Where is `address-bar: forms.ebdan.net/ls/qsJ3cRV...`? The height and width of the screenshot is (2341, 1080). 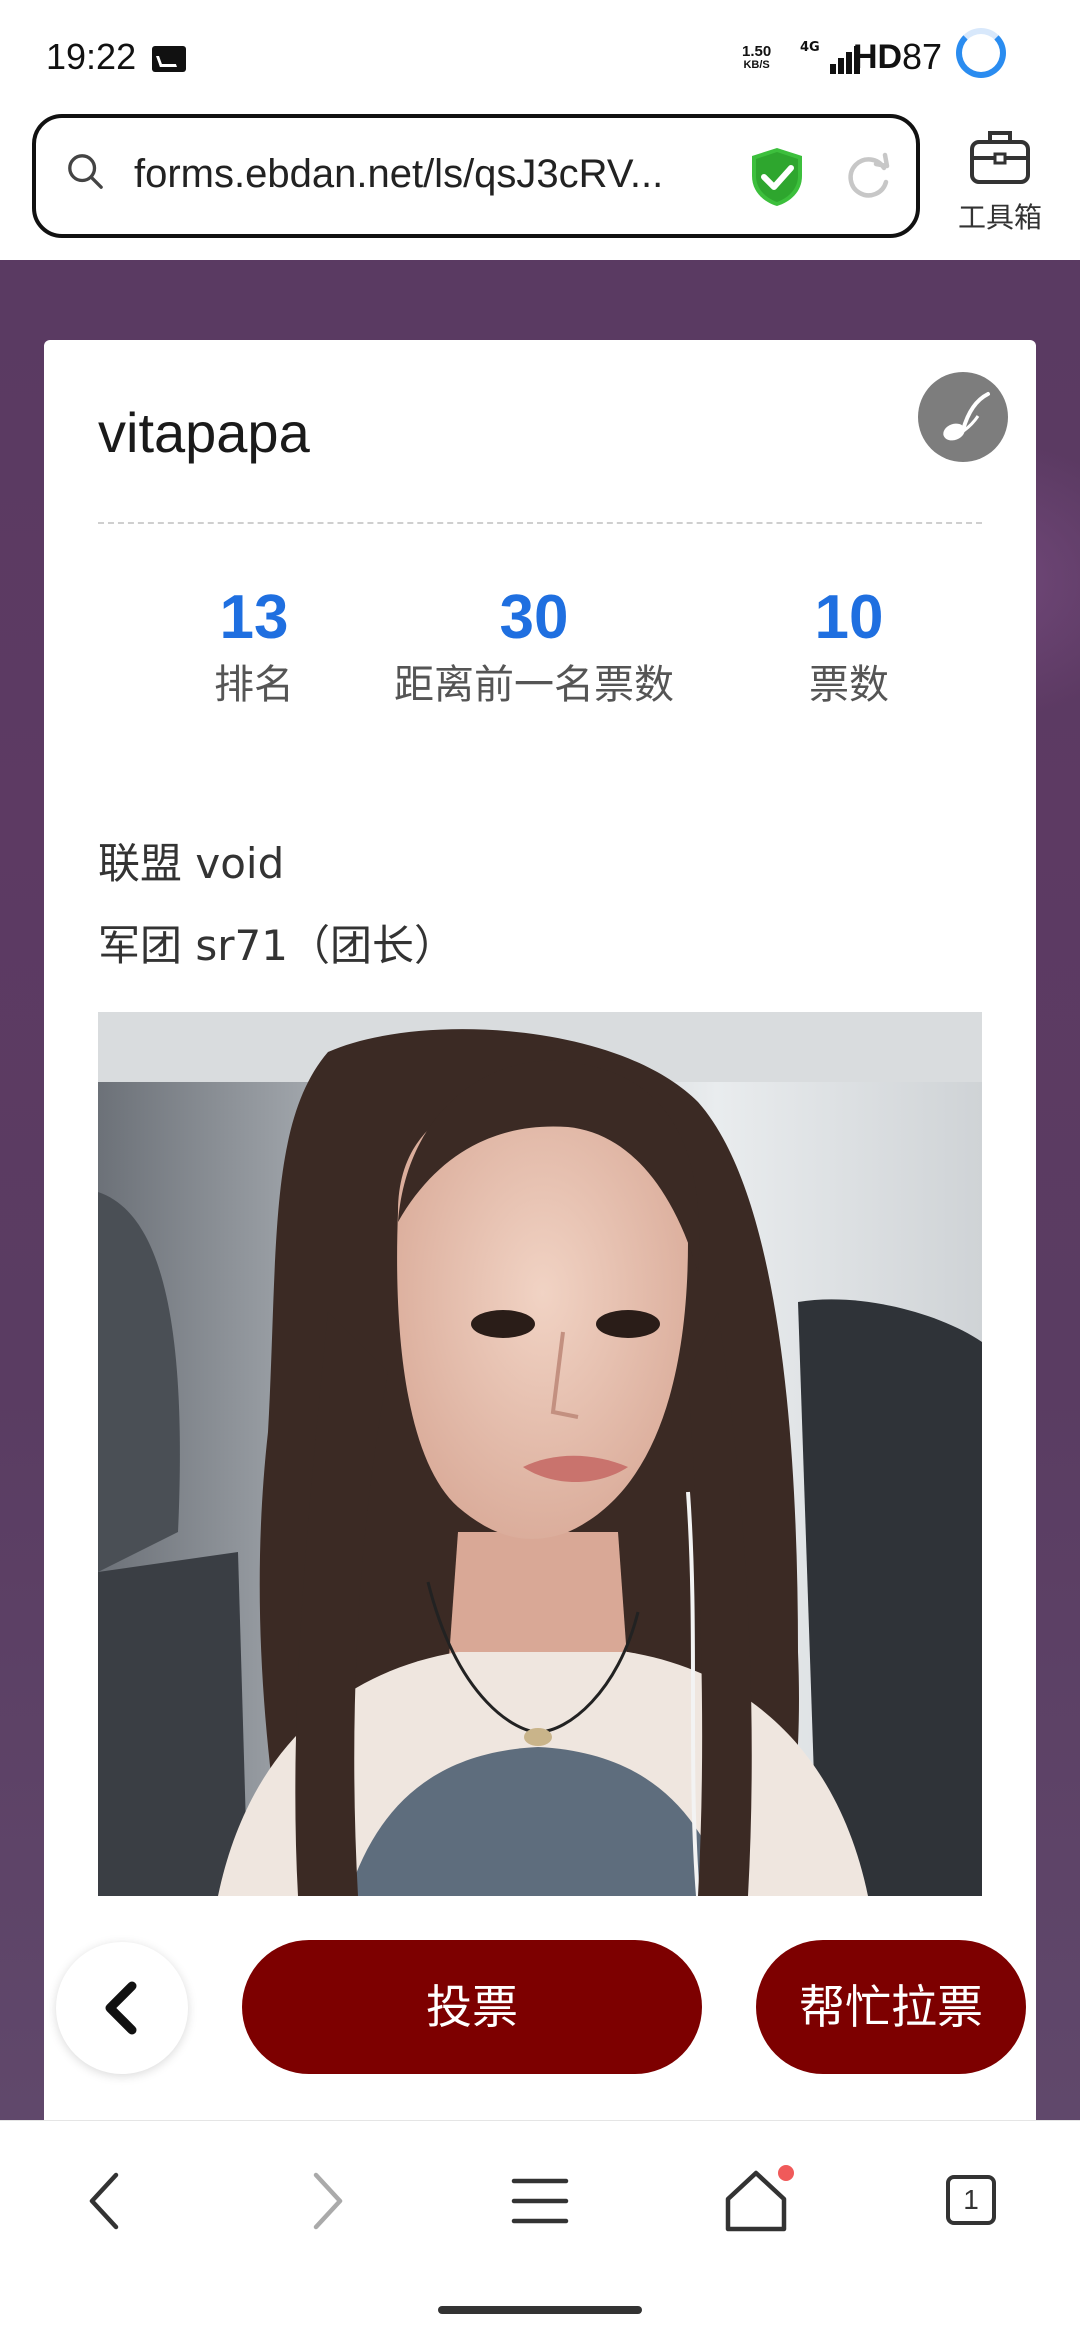 address-bar: forms.ebdan.net/ls/qsJ3cRV... is located at coordinates (476, 176).